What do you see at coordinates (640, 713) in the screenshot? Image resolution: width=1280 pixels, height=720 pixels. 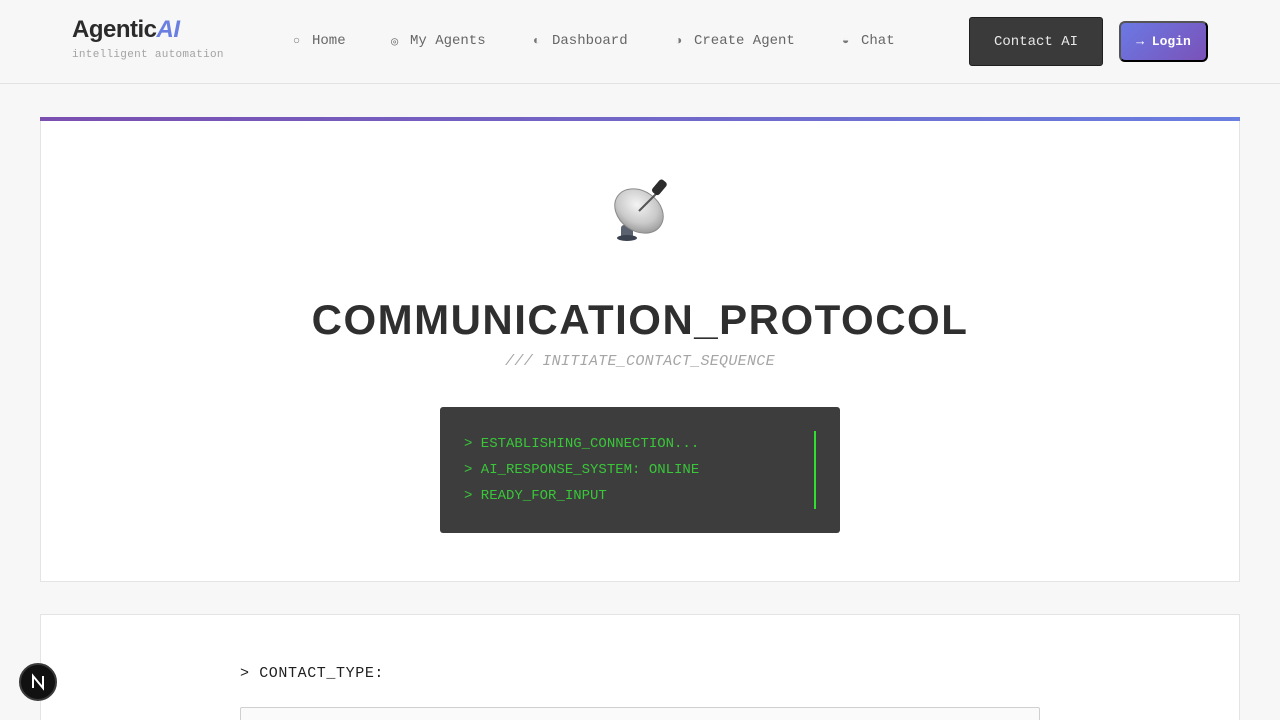 I see `contact-type-select` at bounding box center [640, 713].